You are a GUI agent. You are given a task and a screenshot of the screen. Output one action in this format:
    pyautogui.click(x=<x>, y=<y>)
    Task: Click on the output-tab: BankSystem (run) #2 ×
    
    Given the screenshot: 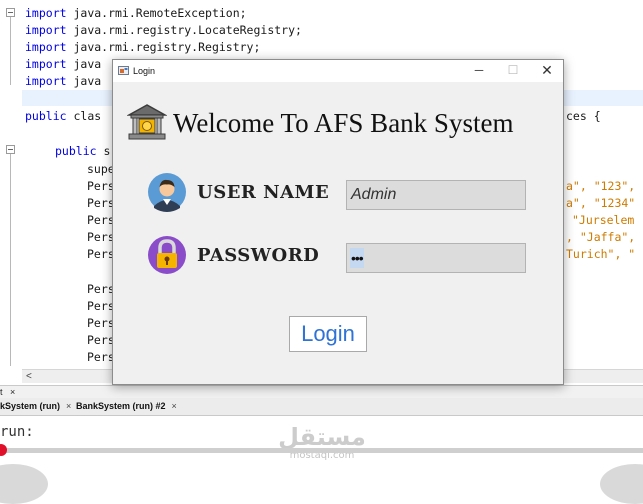 What is the action you would take?
    pyautogui.click(x=126, y=406)
    